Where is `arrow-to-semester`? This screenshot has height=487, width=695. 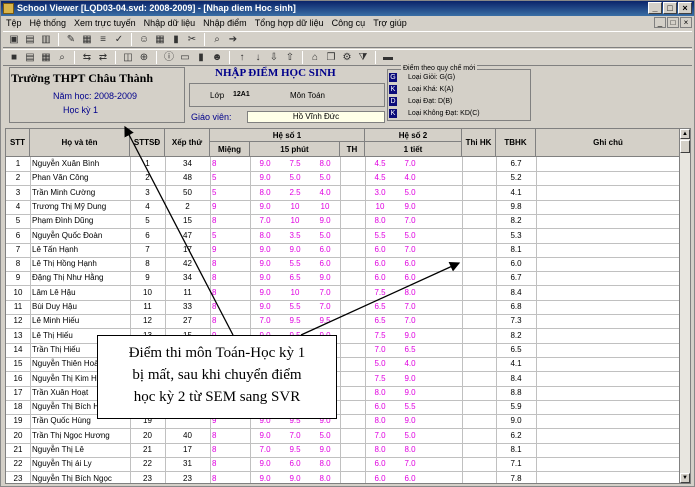 arrow-to-semester is located at coordinates (179, 230).